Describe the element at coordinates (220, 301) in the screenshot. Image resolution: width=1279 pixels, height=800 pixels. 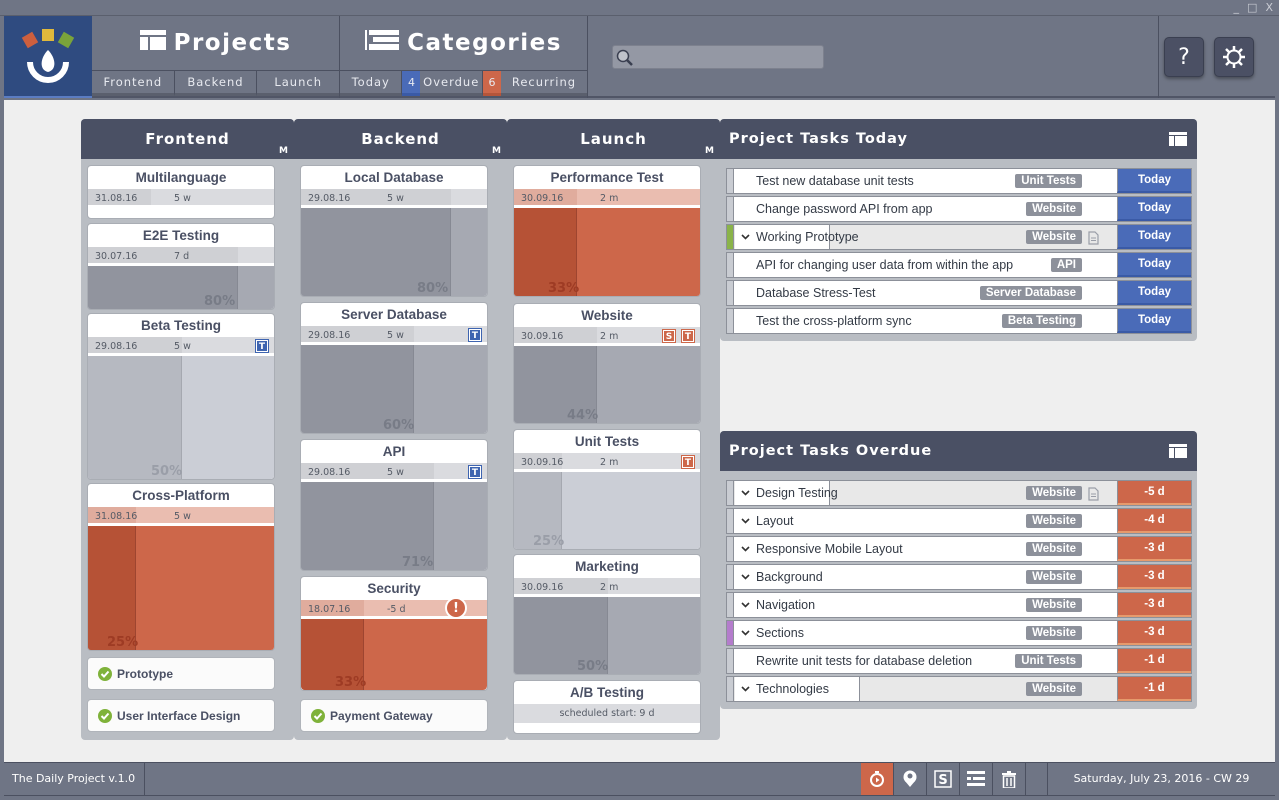
I see `card-progress: 80%` at that location.